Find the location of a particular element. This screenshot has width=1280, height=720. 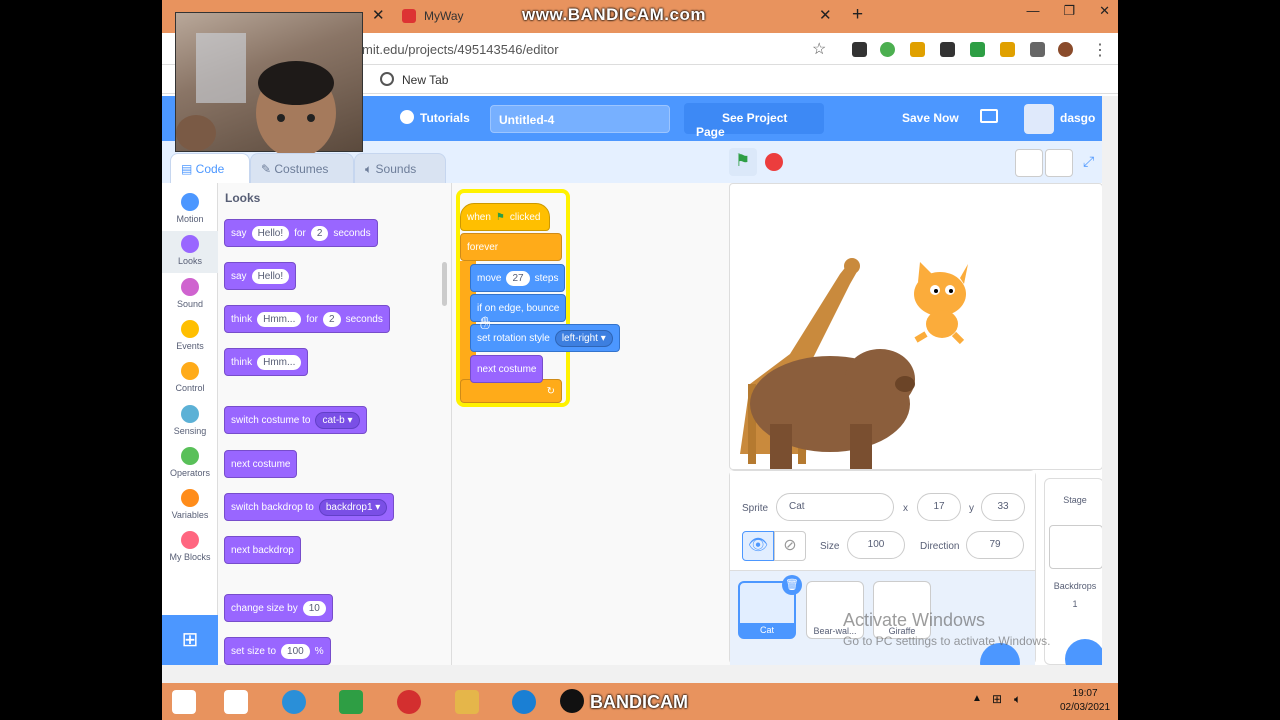

delete-sprite-icon: 🗑︎ is located at coordinates (792, 585).